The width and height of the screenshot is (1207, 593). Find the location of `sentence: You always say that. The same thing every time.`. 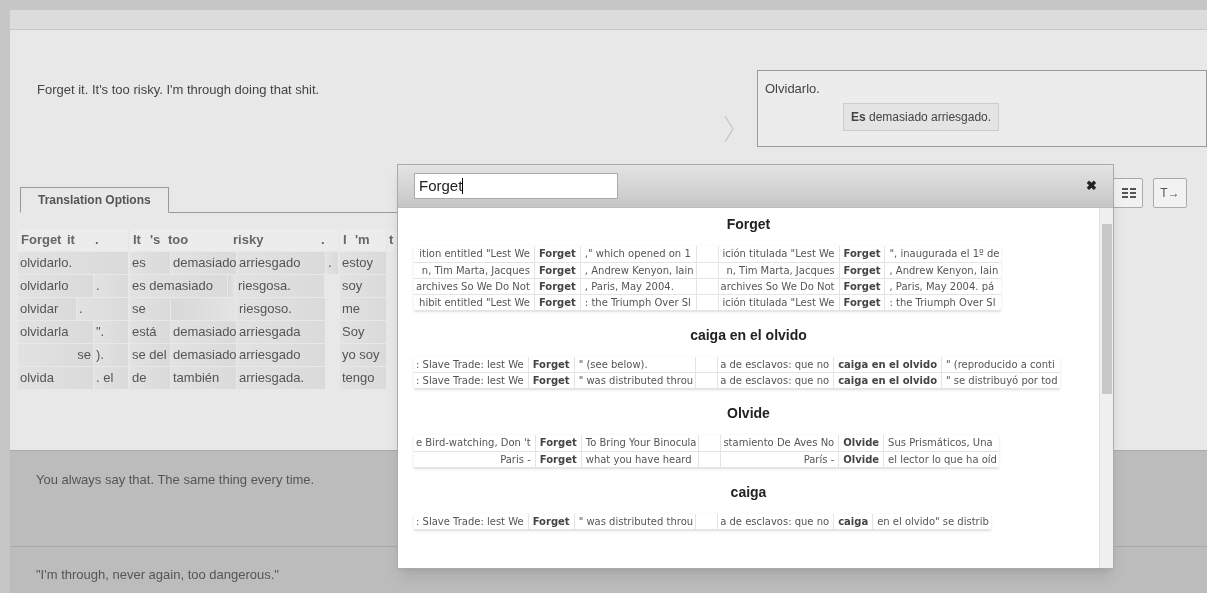

sentence: You always say that. The same thing every time. is located at coordinates (176, 480).